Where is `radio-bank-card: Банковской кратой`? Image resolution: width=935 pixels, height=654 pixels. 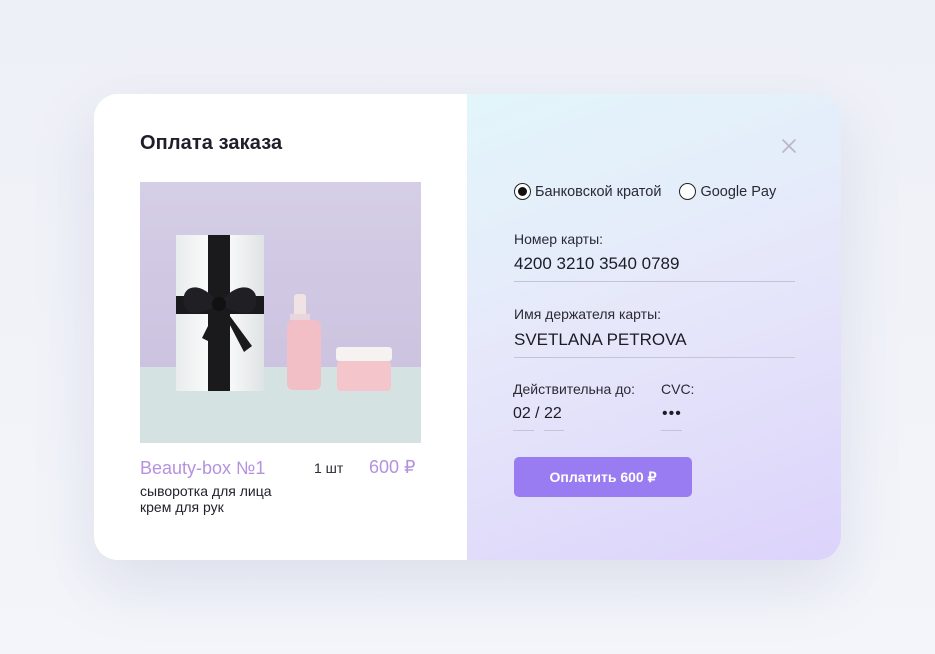 radio-bank-card: Банковской кратой is located at coordinates (587, 191).